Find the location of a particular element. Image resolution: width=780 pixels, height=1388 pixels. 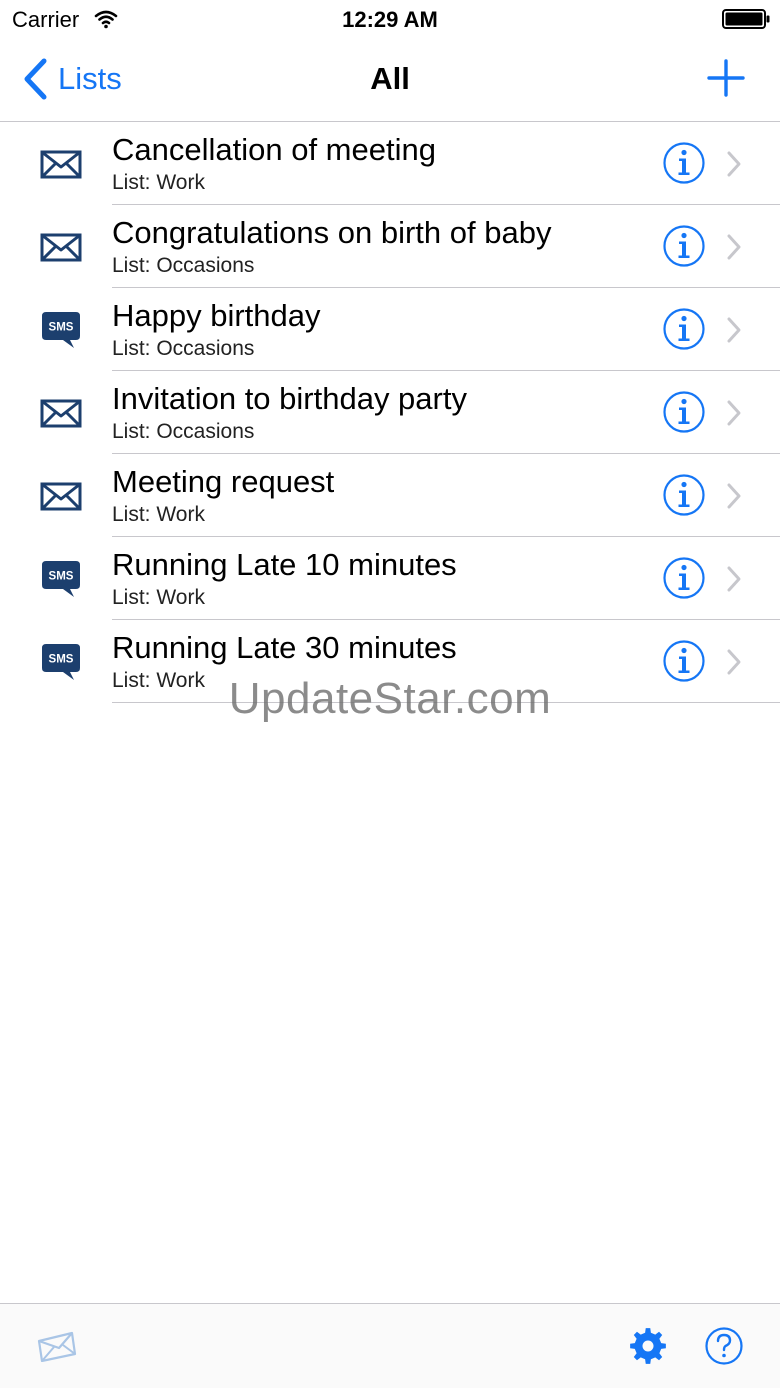

navigation-bar: Lists All is located at coordinates (390, 81).